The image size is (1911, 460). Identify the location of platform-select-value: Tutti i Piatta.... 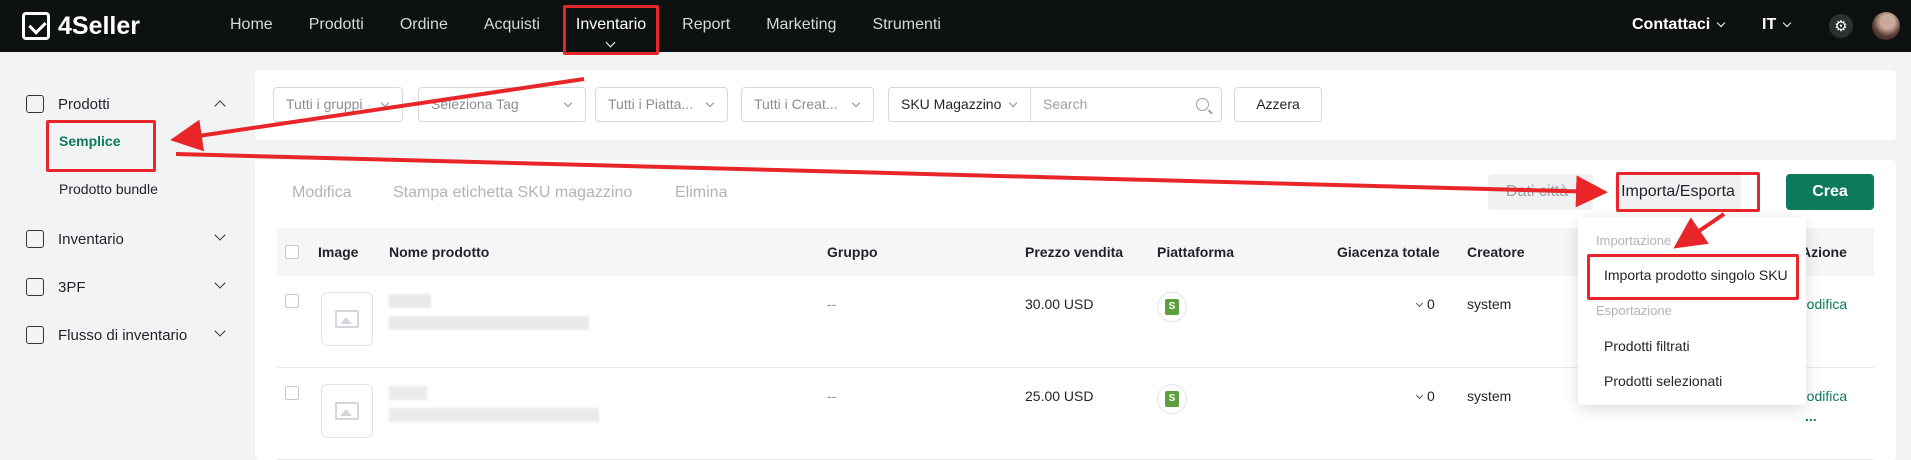
(651, 104).